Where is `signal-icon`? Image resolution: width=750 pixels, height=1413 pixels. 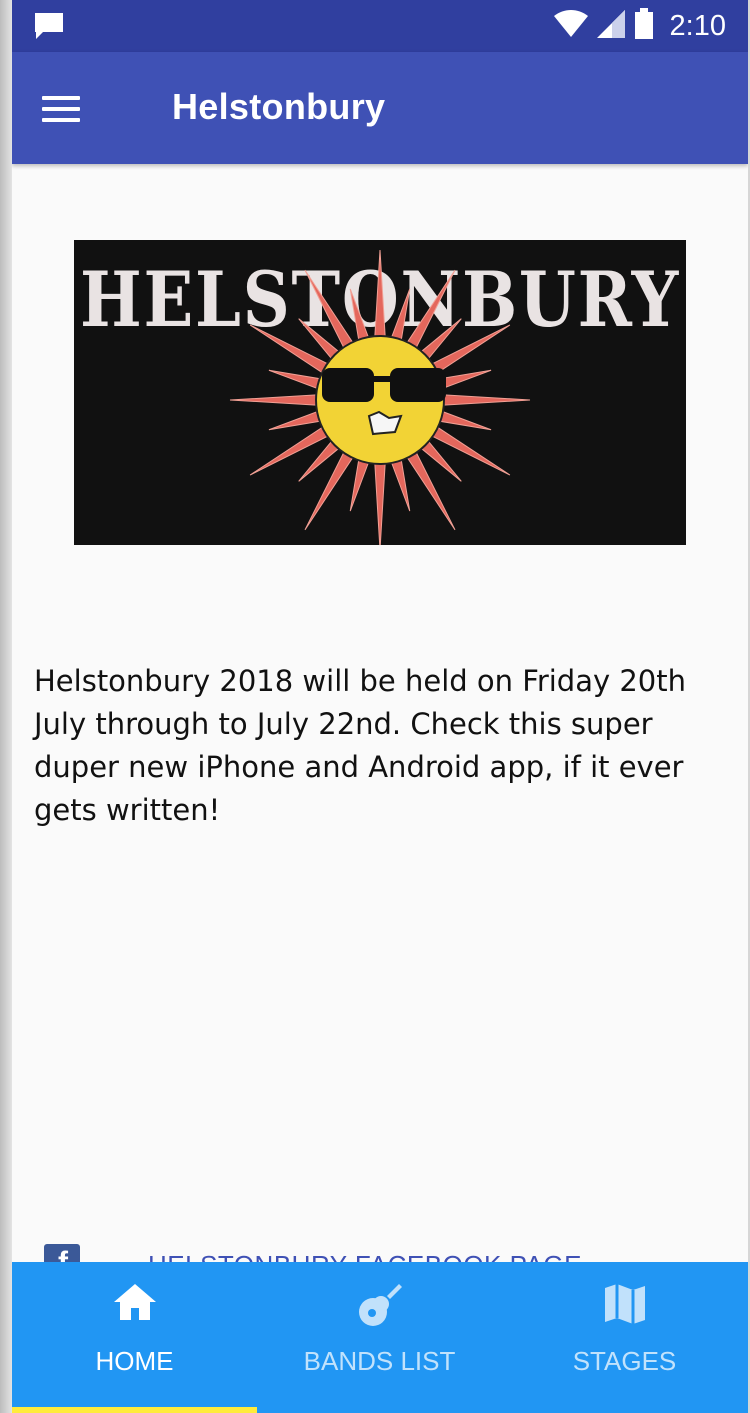 signal-icon is located at coordinates (611, 26).